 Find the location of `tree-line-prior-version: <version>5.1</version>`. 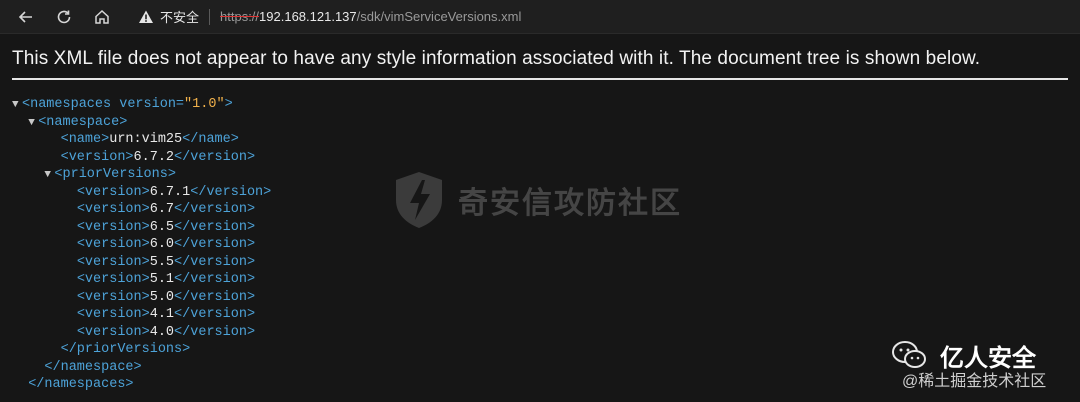

tree-line-prior-version: <version>5.1</version> is located at coordinates (141, 280).